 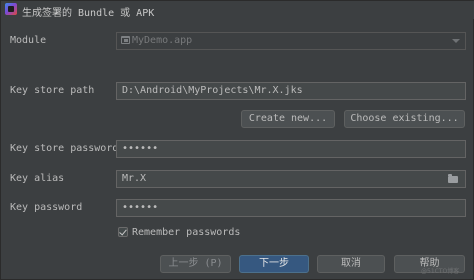 What do you see at coordinates (123, 232) in the screenshot?
I see `remember-passwords-checkbox` at bounding box center [123, 232].